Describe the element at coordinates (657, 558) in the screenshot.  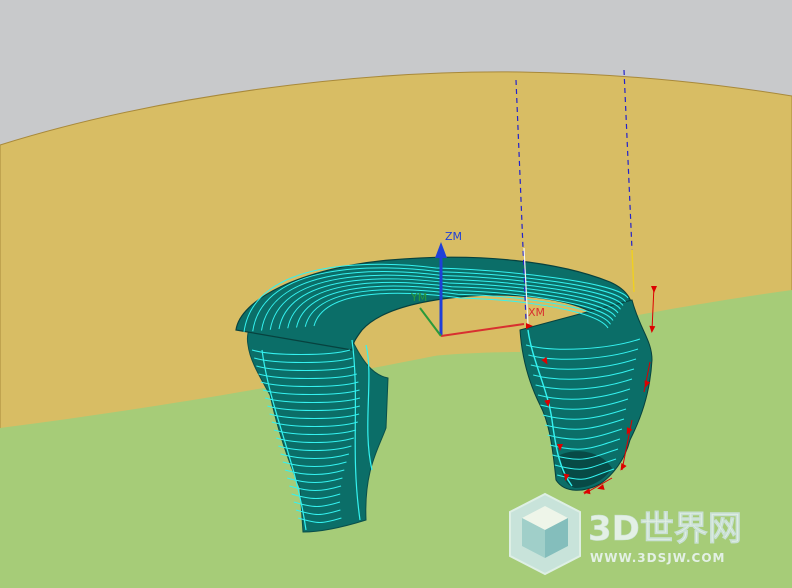
I see `watermark-url: WWW.3DSJW.COM` at that location.